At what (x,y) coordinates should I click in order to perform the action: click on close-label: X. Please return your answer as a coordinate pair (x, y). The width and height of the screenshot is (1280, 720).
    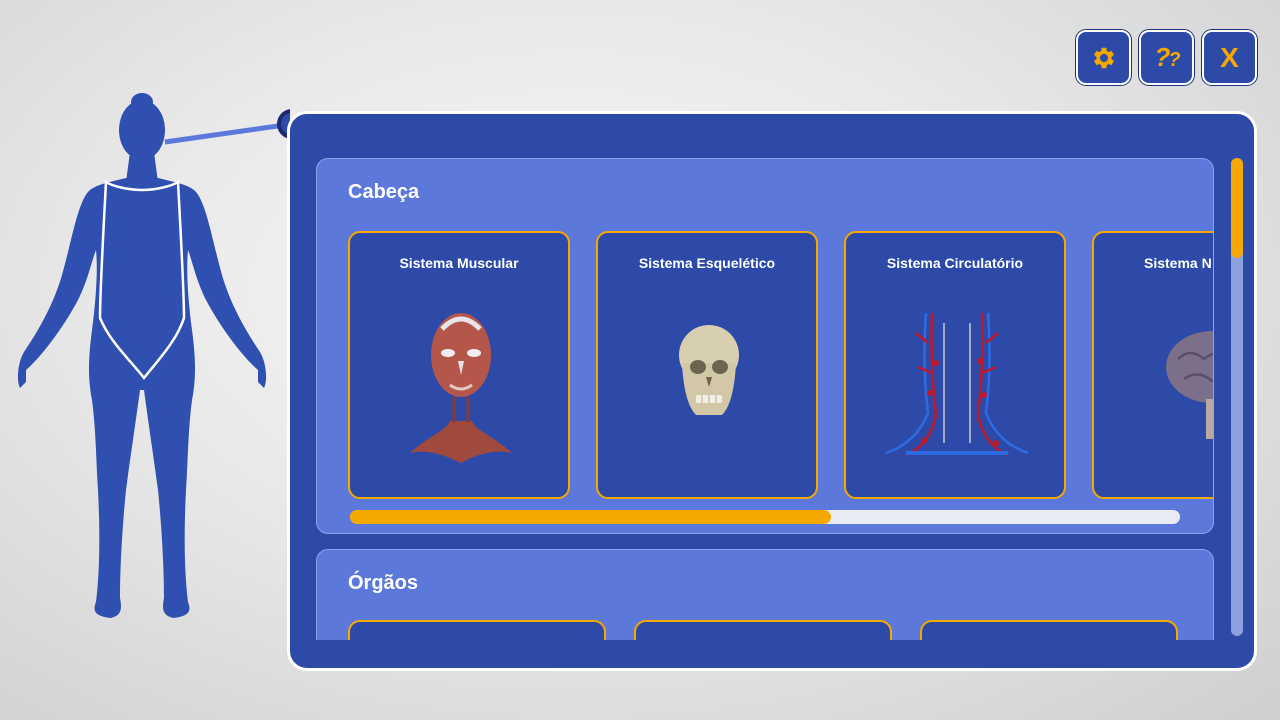
    Looking at the image, I should click on (1229, 57).